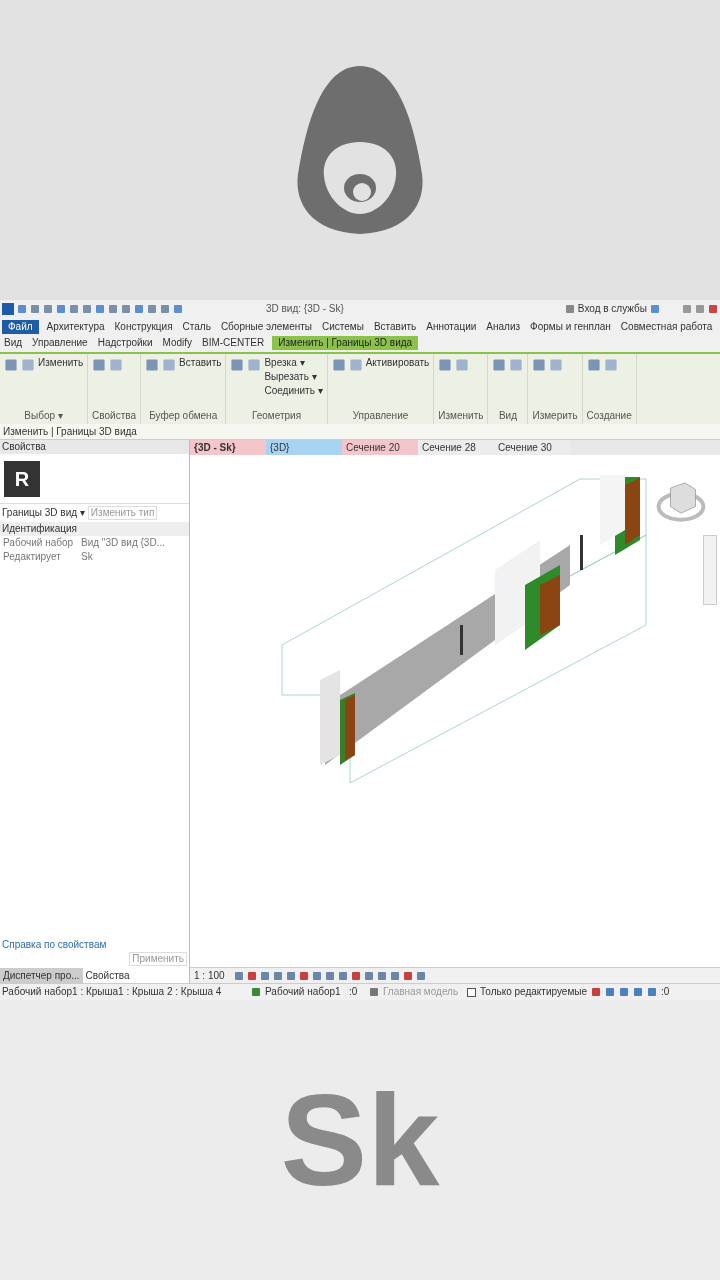 This screenshot has height=1280, width=720. I want to click on panel-label: Вид, so click(507, 416).